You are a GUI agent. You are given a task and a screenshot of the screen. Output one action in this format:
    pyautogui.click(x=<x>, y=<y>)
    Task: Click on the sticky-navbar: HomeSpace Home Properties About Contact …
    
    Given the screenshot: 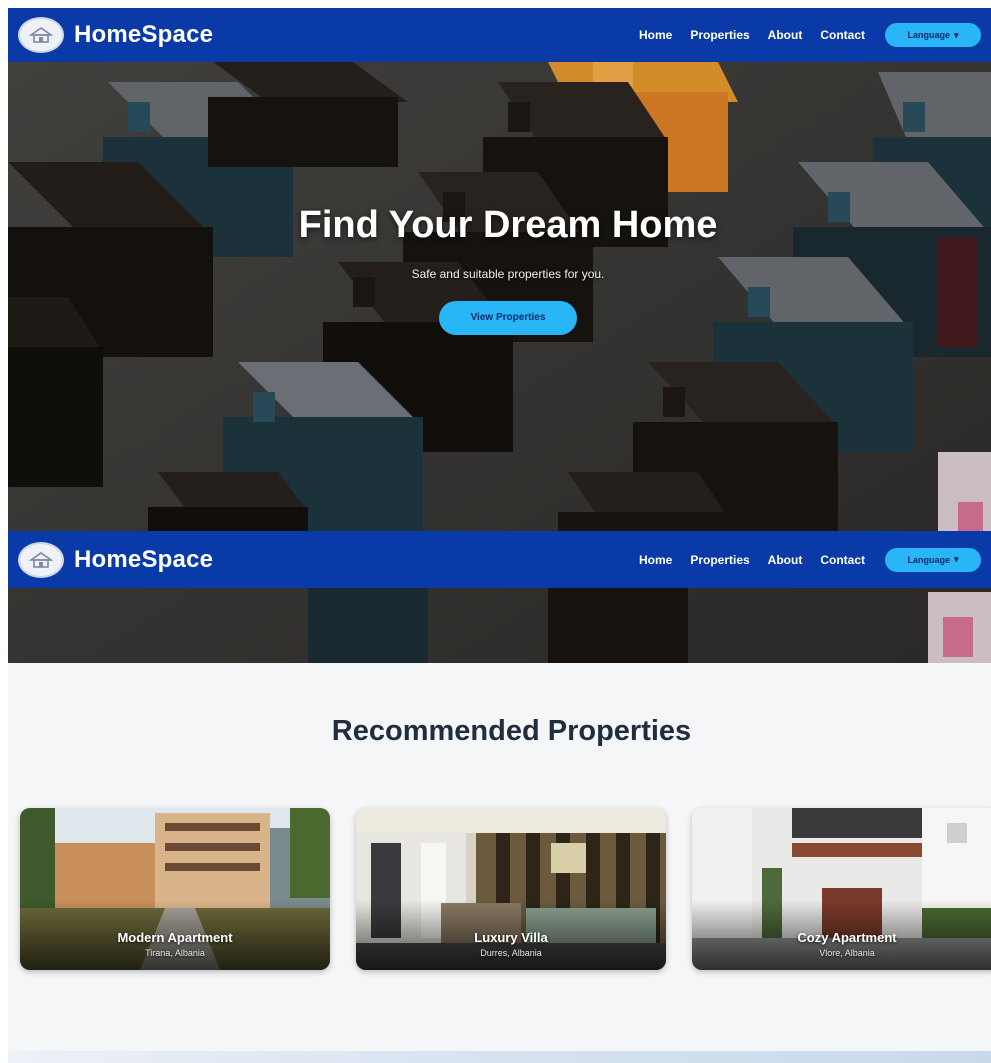 What is the action you would take?
    pyautogui.click(x=499, y=559)
    